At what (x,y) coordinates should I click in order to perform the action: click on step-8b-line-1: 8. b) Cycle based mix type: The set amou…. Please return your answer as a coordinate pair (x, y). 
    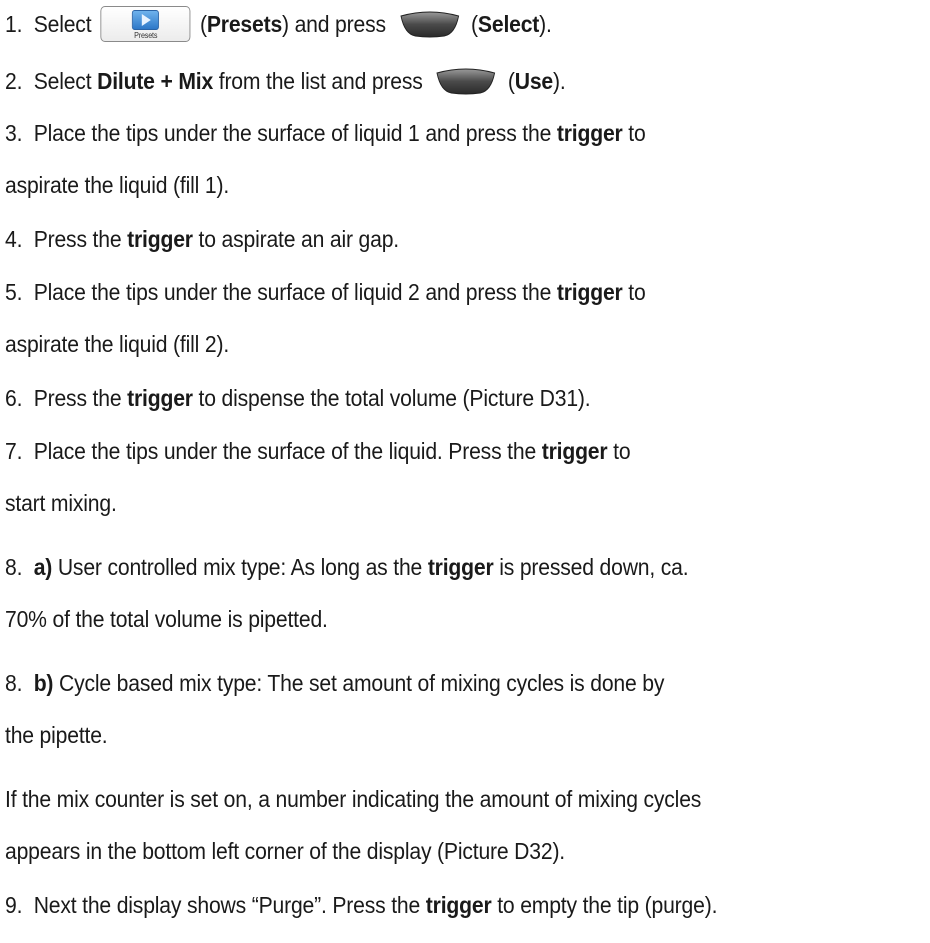
    Looking at the image, I should click on (335, 683).